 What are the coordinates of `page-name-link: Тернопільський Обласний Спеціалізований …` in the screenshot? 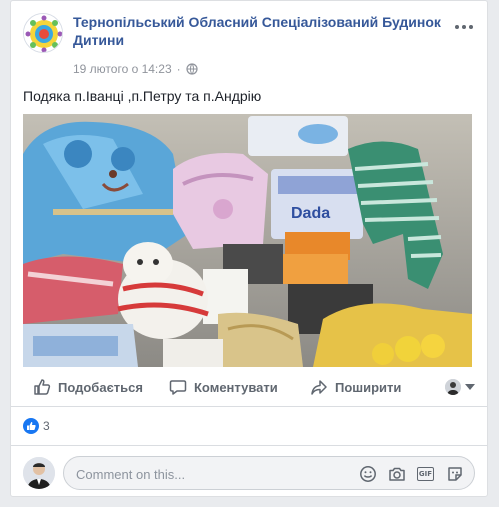 It's located at (263, 31).